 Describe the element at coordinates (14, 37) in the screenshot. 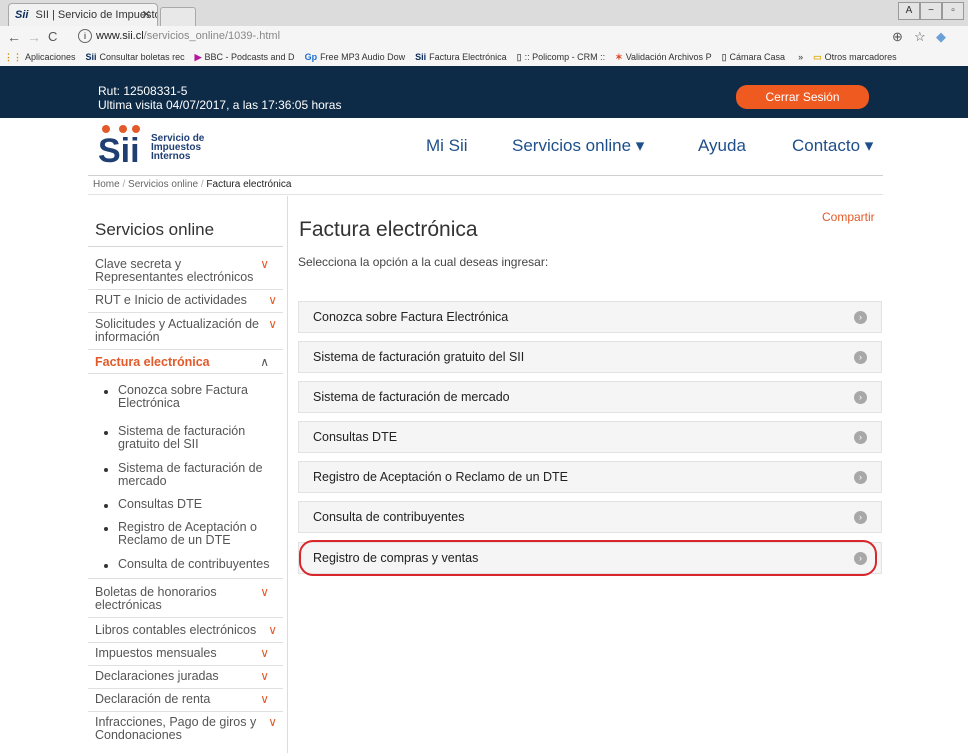

I see `back-arrow-icon: ←` at that location.